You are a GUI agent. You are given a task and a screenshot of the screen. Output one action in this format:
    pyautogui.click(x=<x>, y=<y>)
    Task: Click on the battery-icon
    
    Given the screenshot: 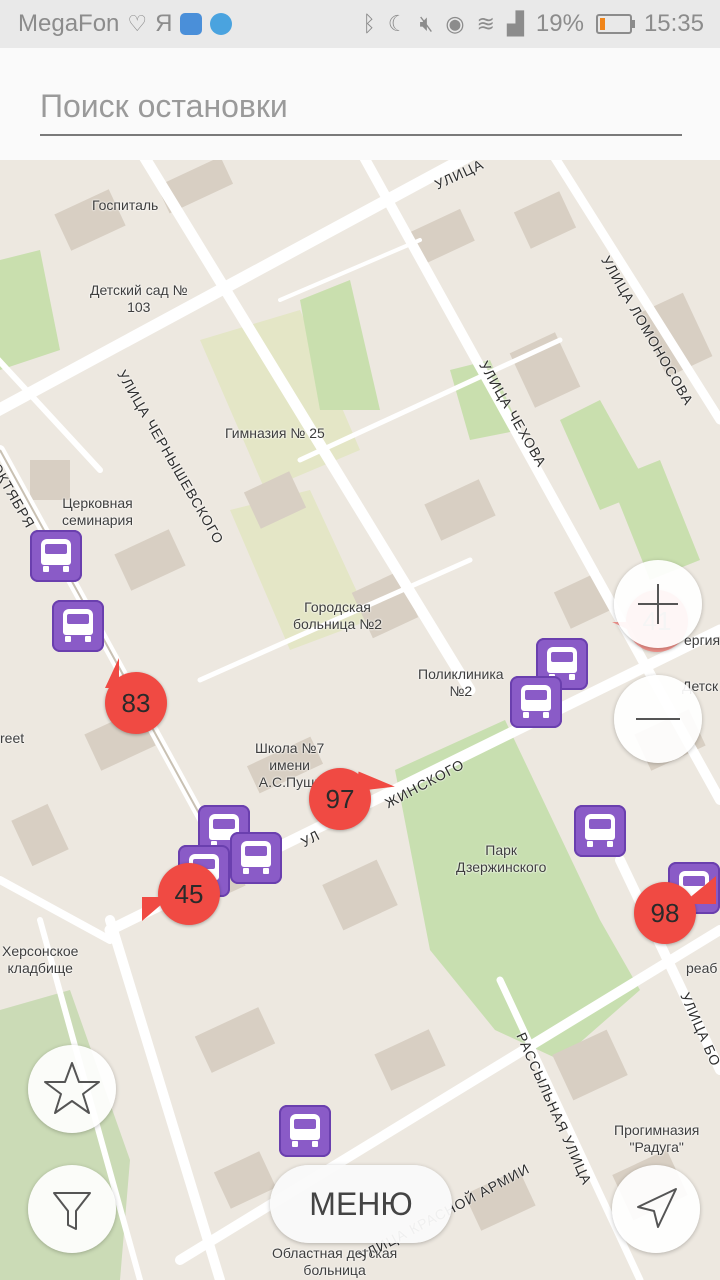 What is the action you would take?
    pyautogui.click(x=615, y=24)
    